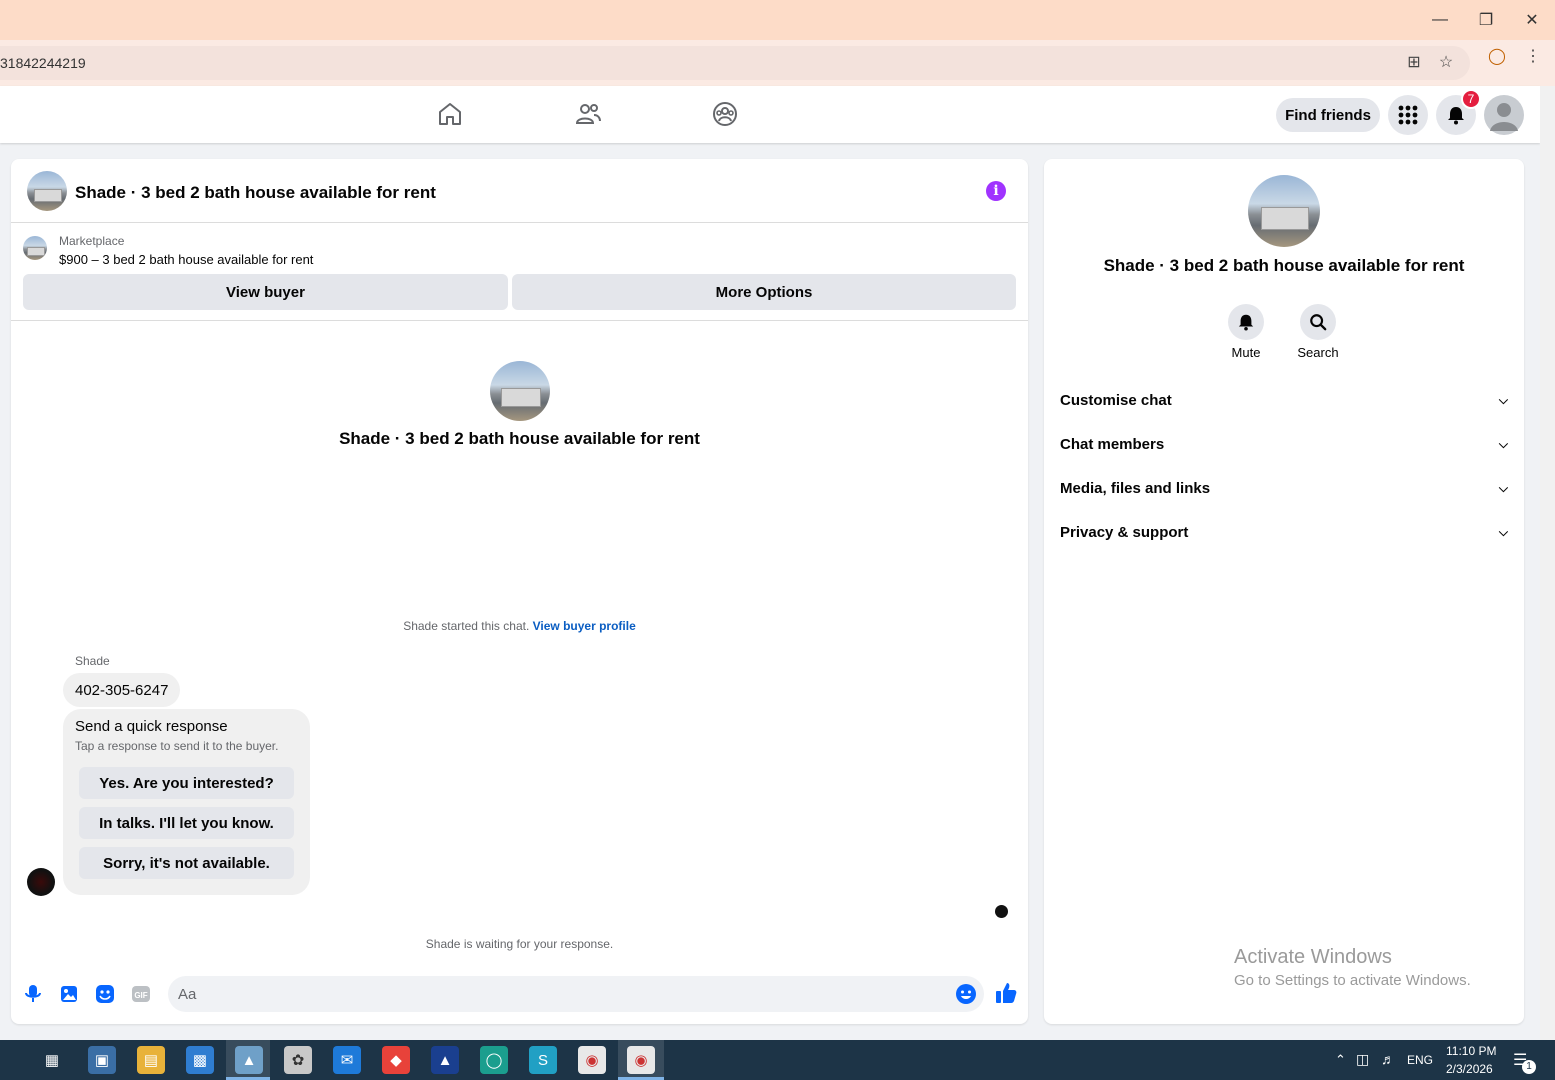 Image resolution: width=1555 pixels, height=1080 pixels. I want to click on waiting-notice: Shade is waiting for your response., so click(519, 944).